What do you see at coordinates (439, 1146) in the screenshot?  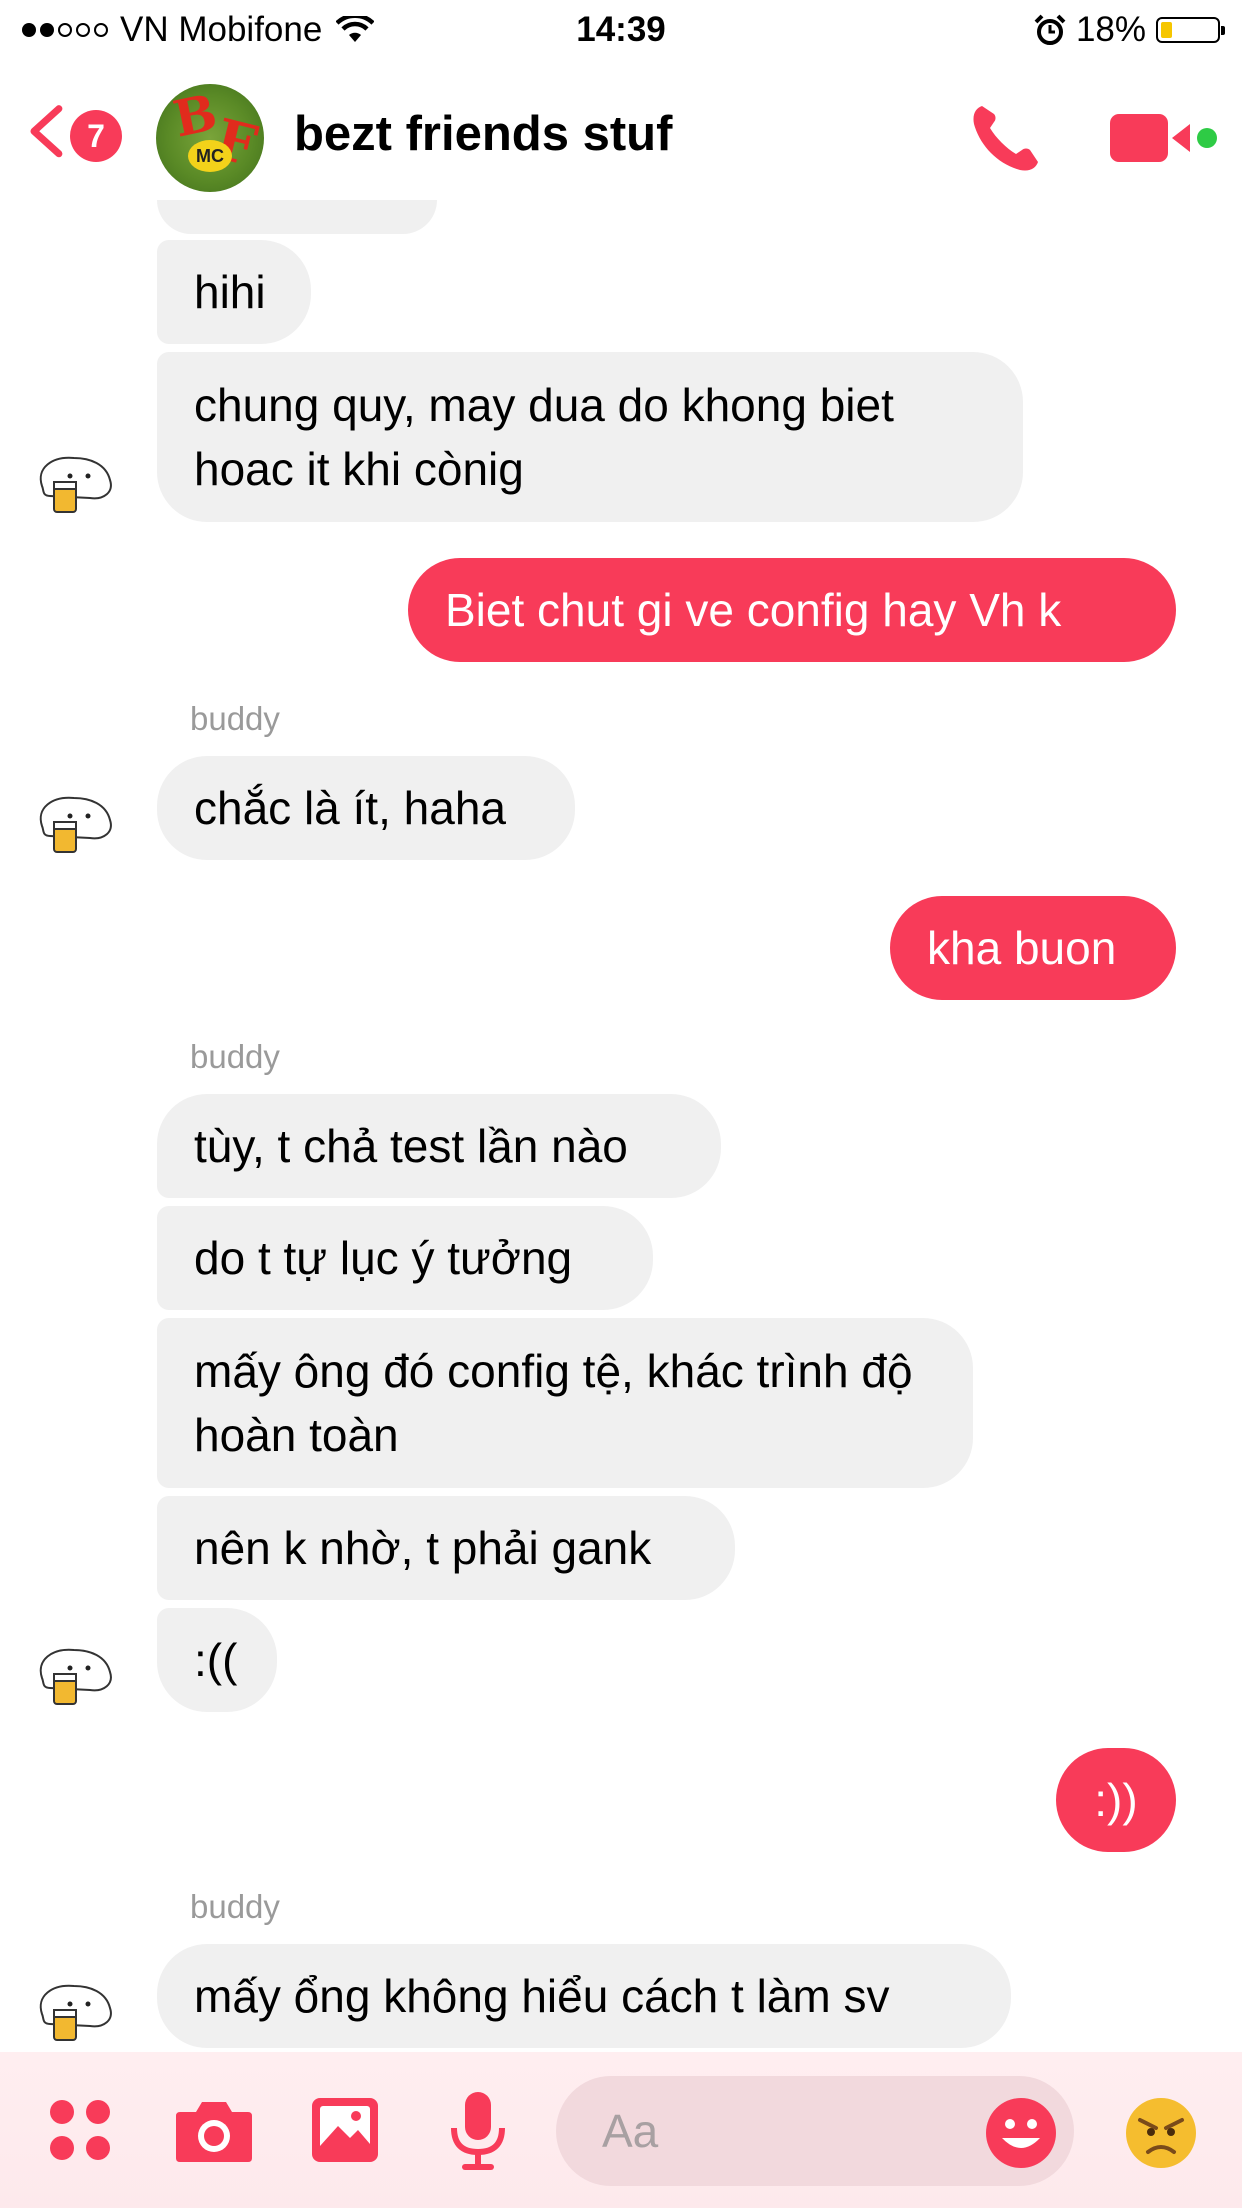 I see `message-bubble: tùy, t chả test lần nào` at bounding box center [439, 1146].